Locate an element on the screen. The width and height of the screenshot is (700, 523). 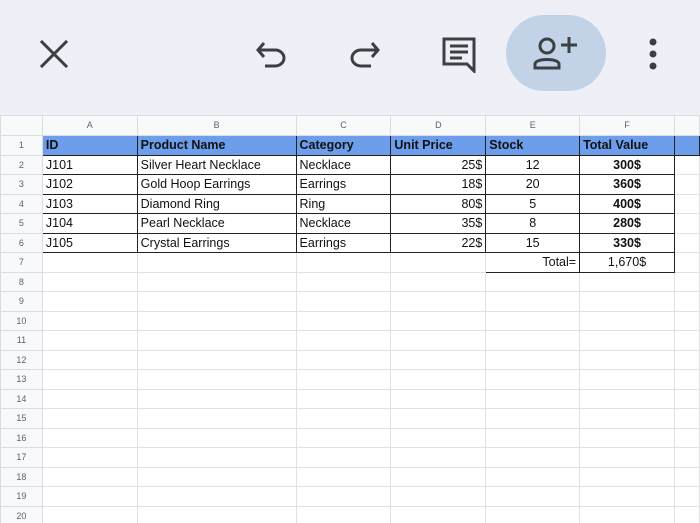
undo-button is located at coordinates (272, 54).